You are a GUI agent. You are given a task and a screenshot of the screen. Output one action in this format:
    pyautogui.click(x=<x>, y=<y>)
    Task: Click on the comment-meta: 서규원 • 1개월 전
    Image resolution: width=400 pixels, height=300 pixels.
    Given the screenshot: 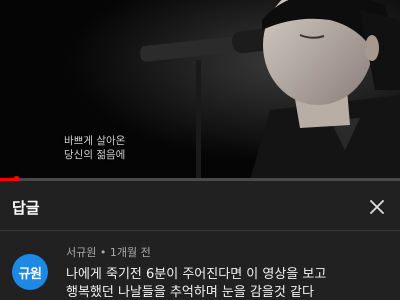 What is the action you would take?
    pyautogui.click(x=108, y=252)
    